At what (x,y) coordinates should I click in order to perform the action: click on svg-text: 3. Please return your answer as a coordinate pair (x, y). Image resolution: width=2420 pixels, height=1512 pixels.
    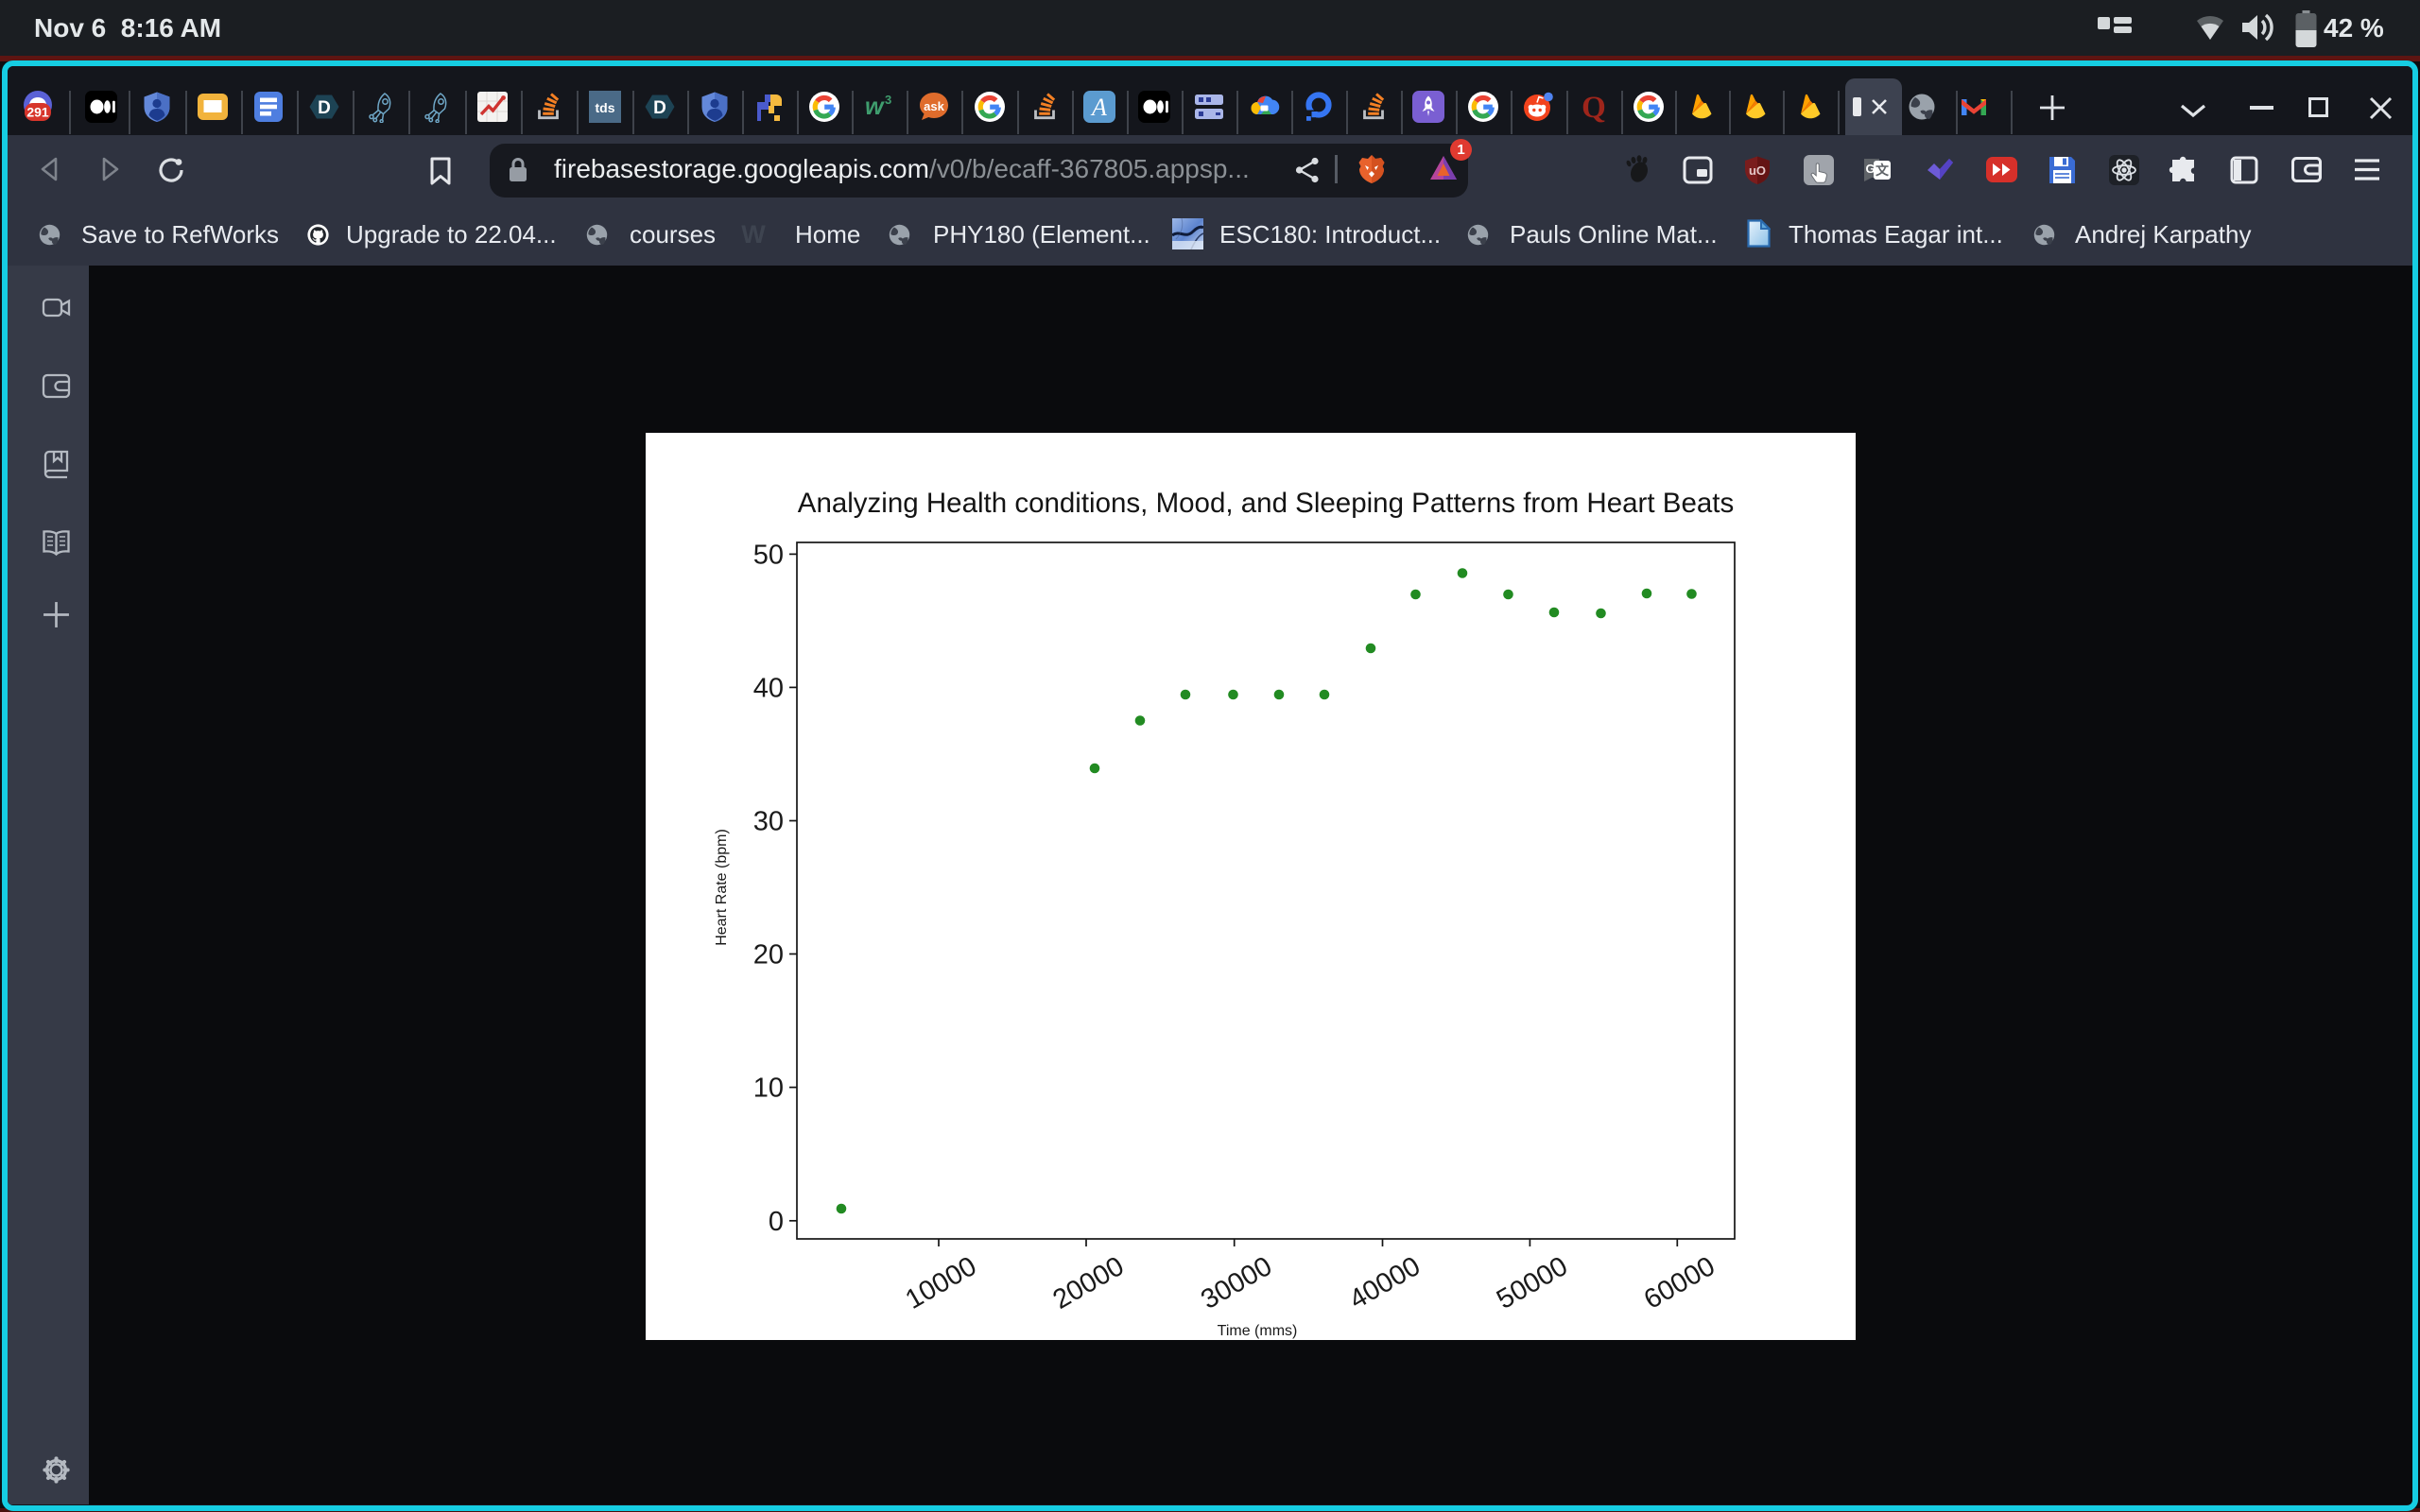
    Looking at the image, I should click on (888, 100).